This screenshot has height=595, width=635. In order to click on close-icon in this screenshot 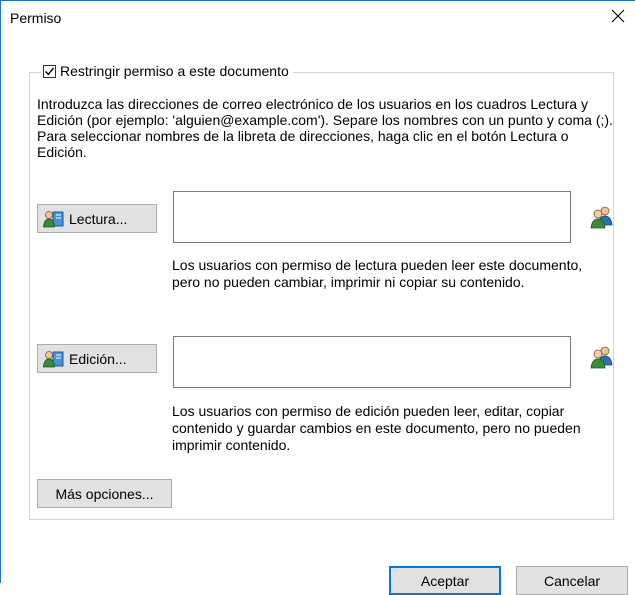, I will do `click(618, 16)`.